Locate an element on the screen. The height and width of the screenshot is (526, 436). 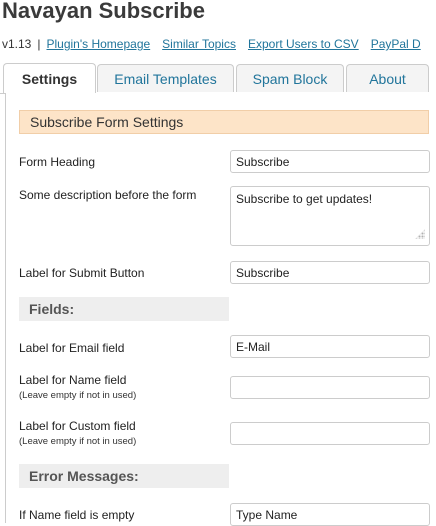
description-textarea: Subscribe to get updates! is located at coordinates (330, 216).